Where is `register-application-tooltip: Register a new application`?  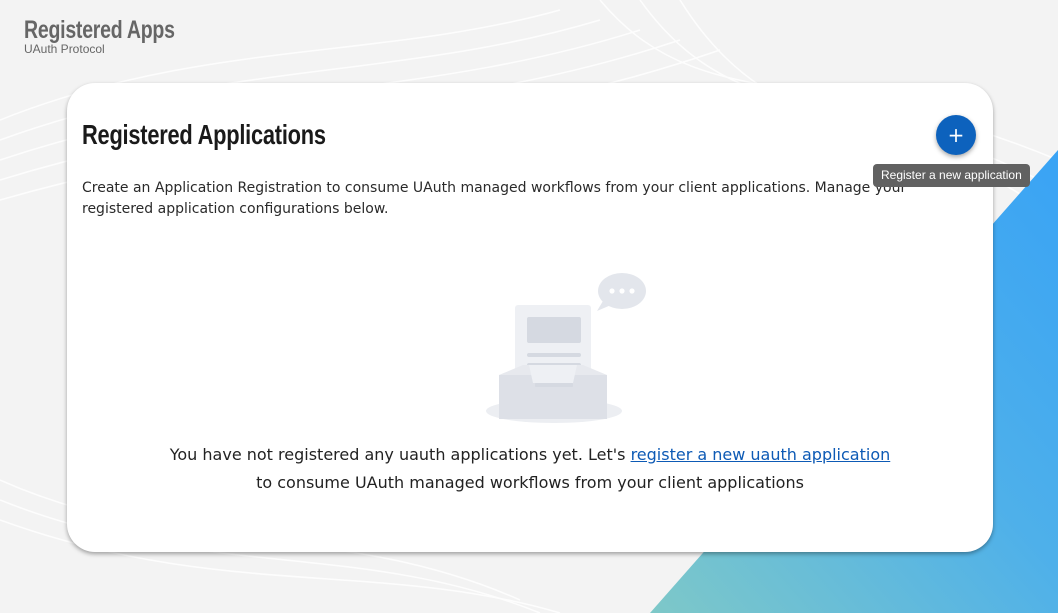
register-application-tooltip: Register a new application is located at coordinates (951, 175).